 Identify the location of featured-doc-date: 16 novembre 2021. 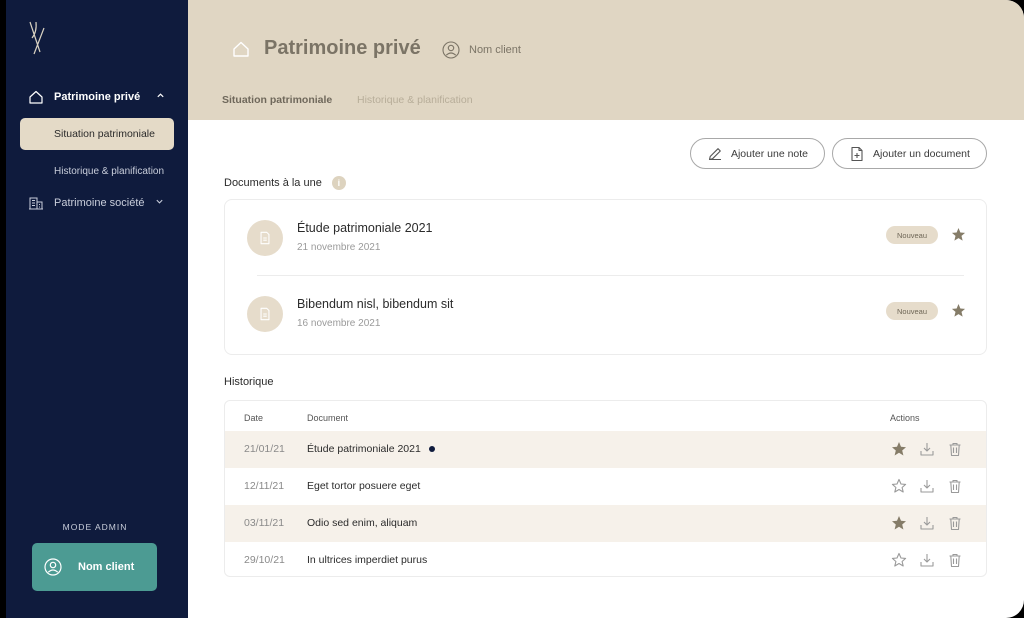
(339, 323).